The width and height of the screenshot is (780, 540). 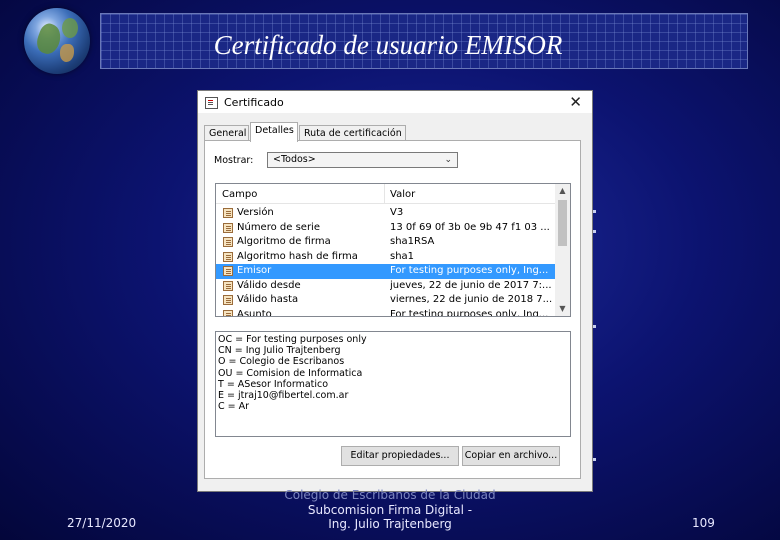 What do you see at coordinates (562, 250) in the screenshot?
I see `vertical-scrollbar: ▲ ▼` at bounding box center [562, 250].